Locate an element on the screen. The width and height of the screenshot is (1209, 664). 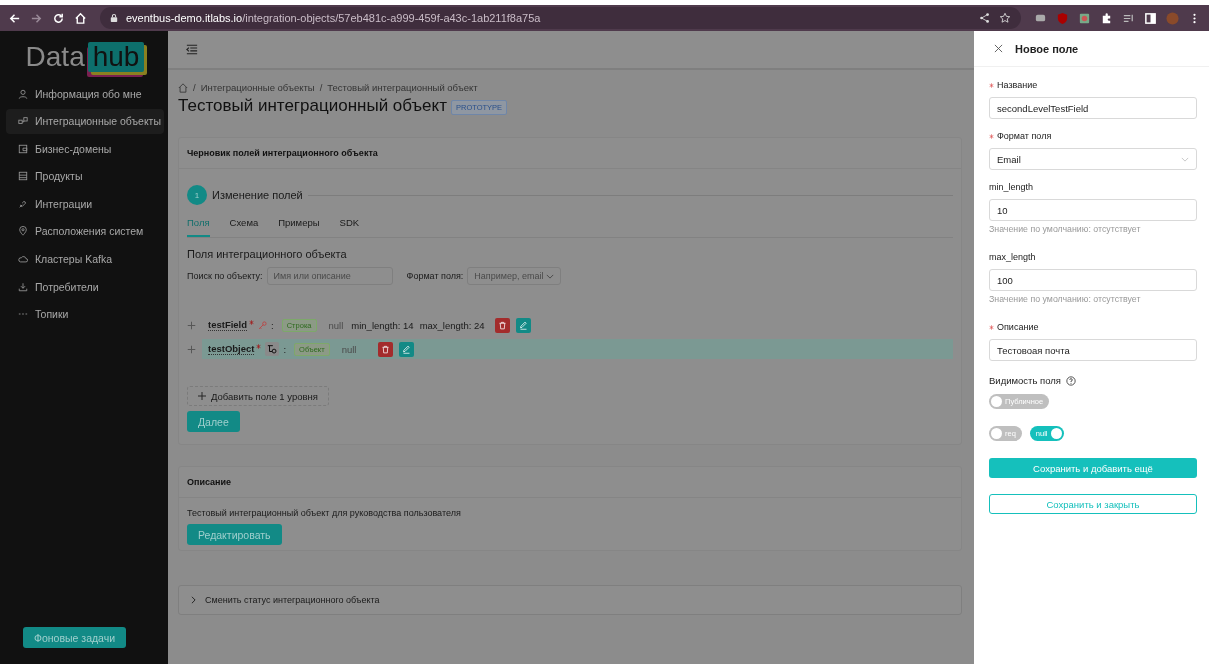
user-icon is located at coordinates (23, 93).